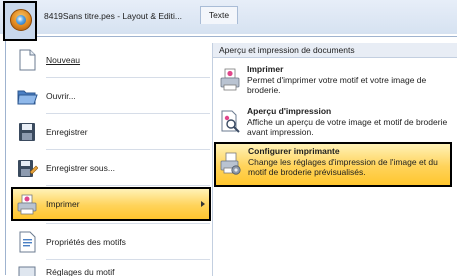 This screenshot has height=276, width=457. I want to click on menu-item-enregistrer: Enregistrer, so click(111, 132).